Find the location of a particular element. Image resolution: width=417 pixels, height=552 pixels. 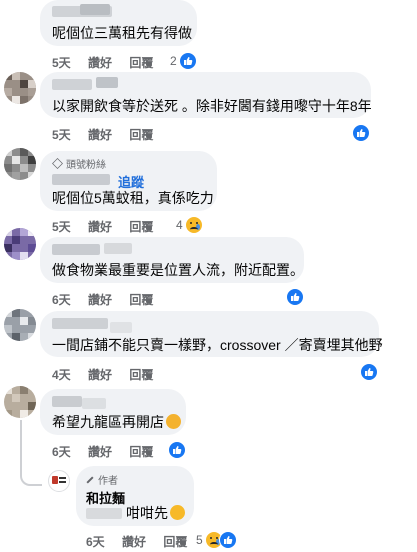

comment-text: 以家開飲食等於送死 。除非好閪有錢用嚟守十年8年 is located at coordinates (212, 106).